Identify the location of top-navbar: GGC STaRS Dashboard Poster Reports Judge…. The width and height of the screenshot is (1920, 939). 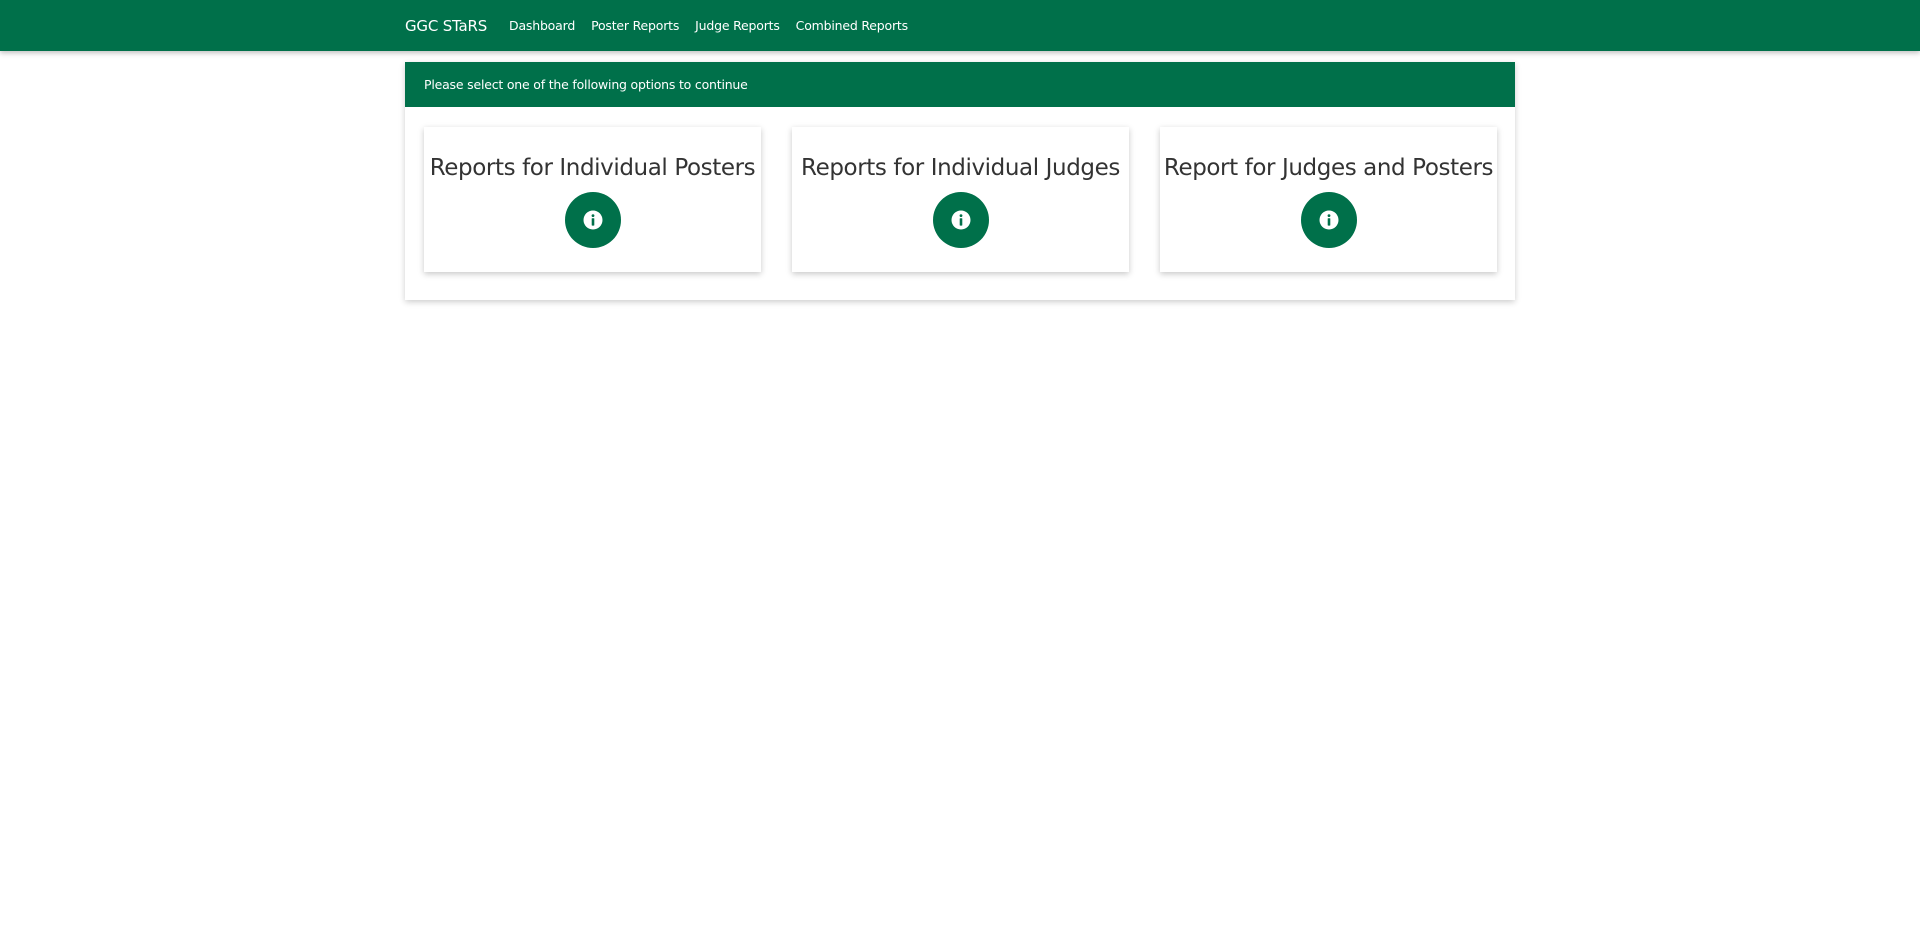
(960, 25).